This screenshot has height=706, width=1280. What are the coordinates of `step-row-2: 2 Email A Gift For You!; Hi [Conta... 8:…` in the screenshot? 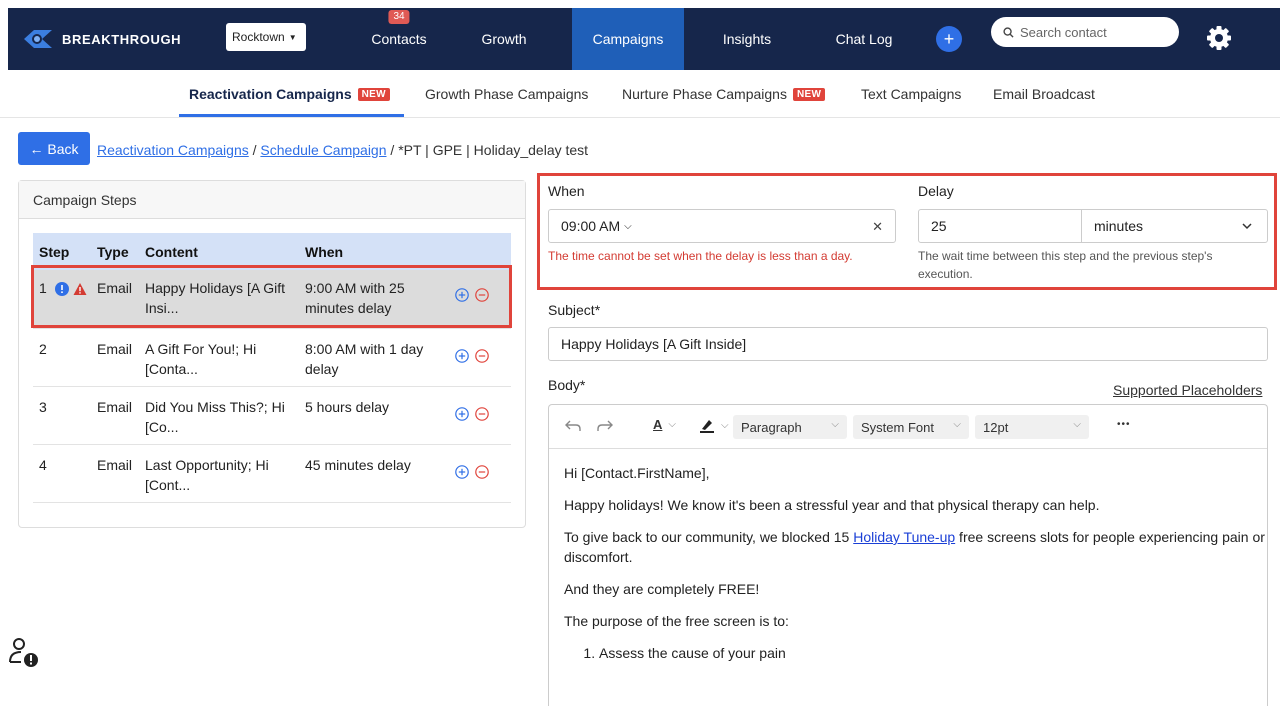 It's located at (272, 357).